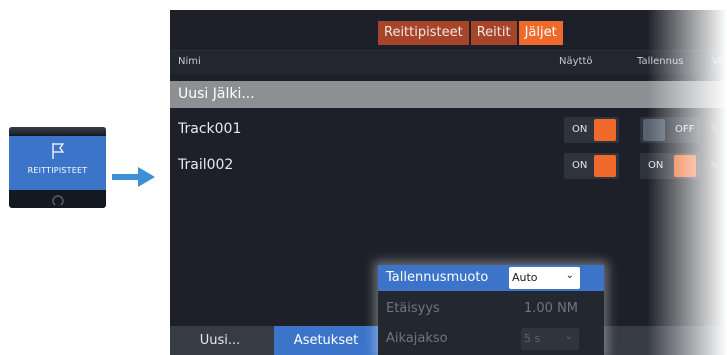 The width and height of the screenshot is (727, 355). I want to click on period-row: Aikajakso 5 s ⌄, so click(491, 339).